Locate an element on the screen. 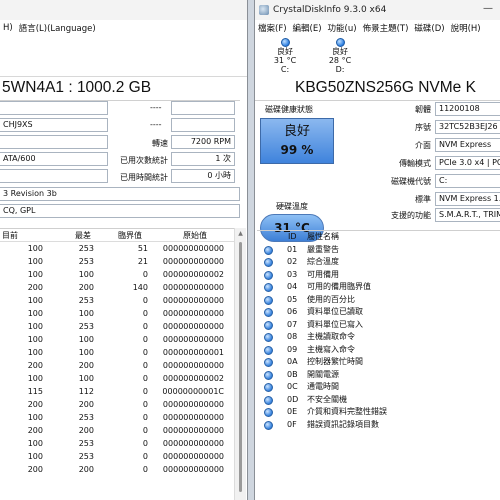 Image resolution: width=500 pixels, height=500 pixels. table-row: 0E 介質和資料完整性錯誤 is located at coordinates (378, 412).